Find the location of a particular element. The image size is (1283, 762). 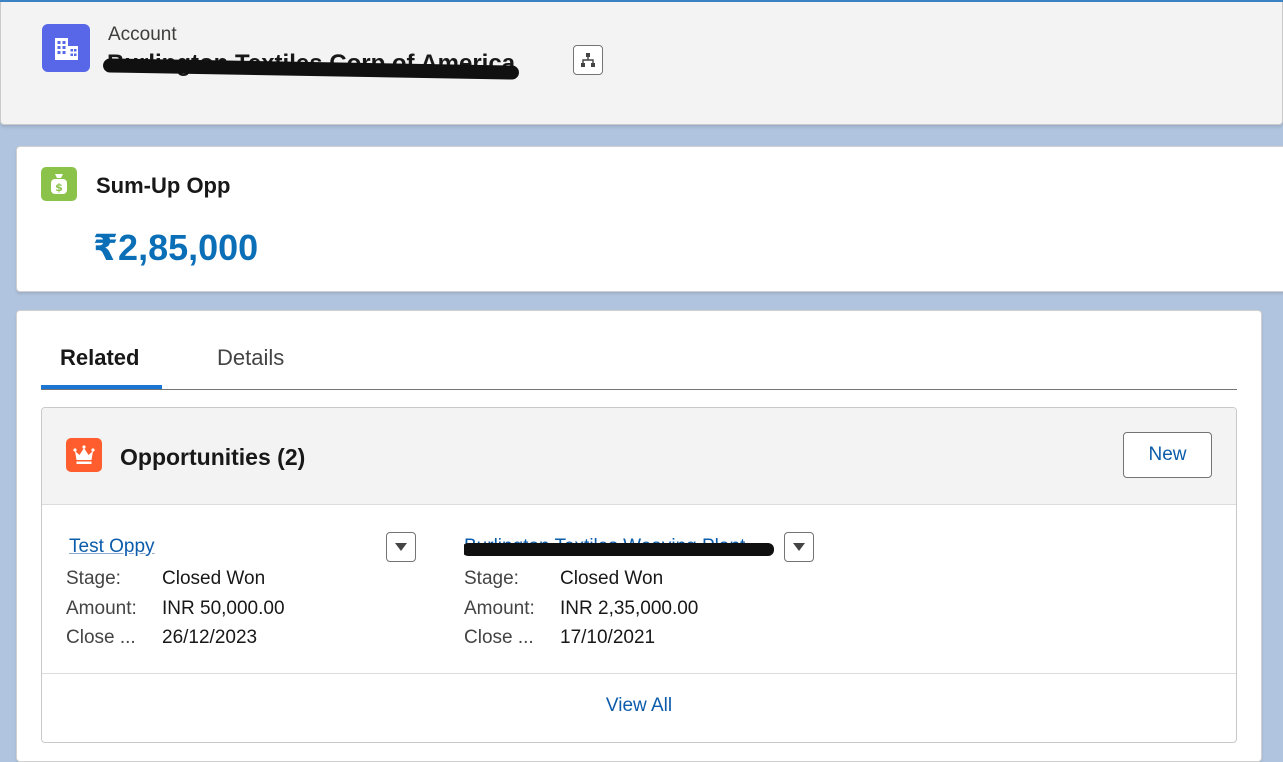

field-value: INR 50,000.00 is located at coordinates (223, 608).